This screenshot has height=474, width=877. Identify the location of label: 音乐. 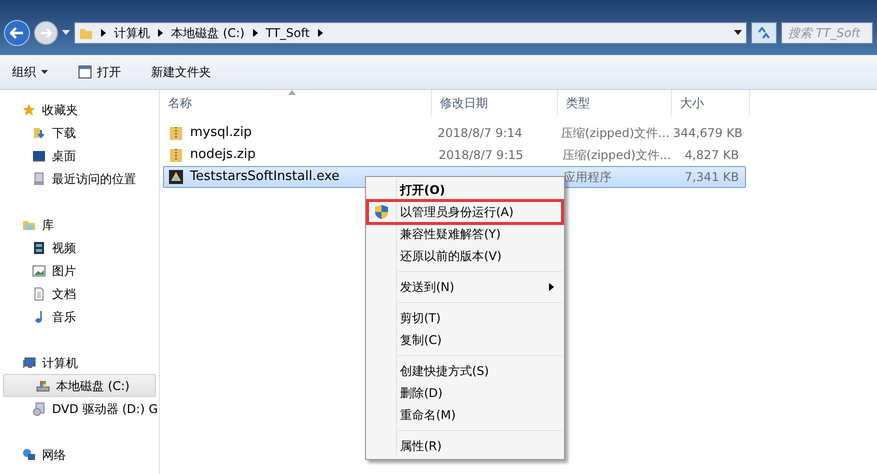
(64, 317).